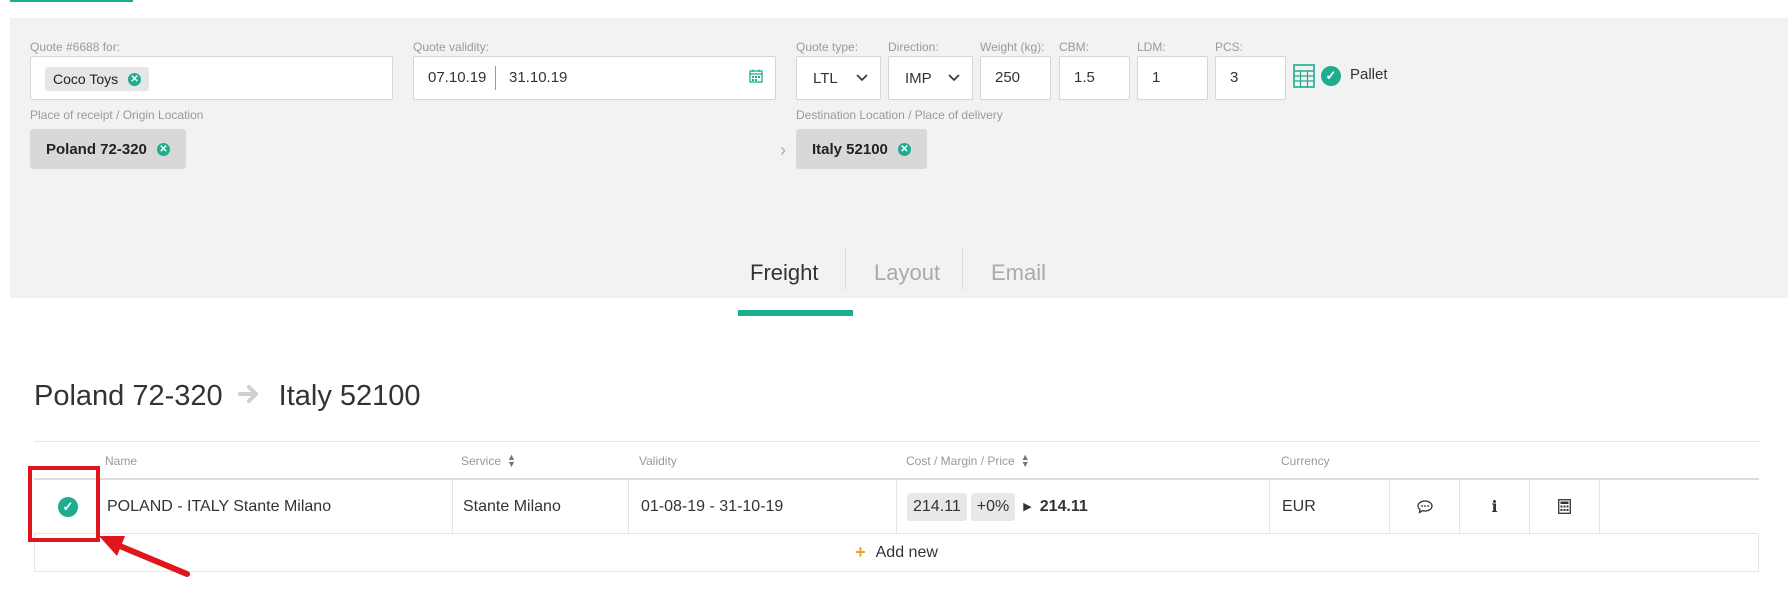  Describe the element at coordinates (75, 47) in the screenshot. I see `quote-for-label: Quote #6688 for:` at that location.